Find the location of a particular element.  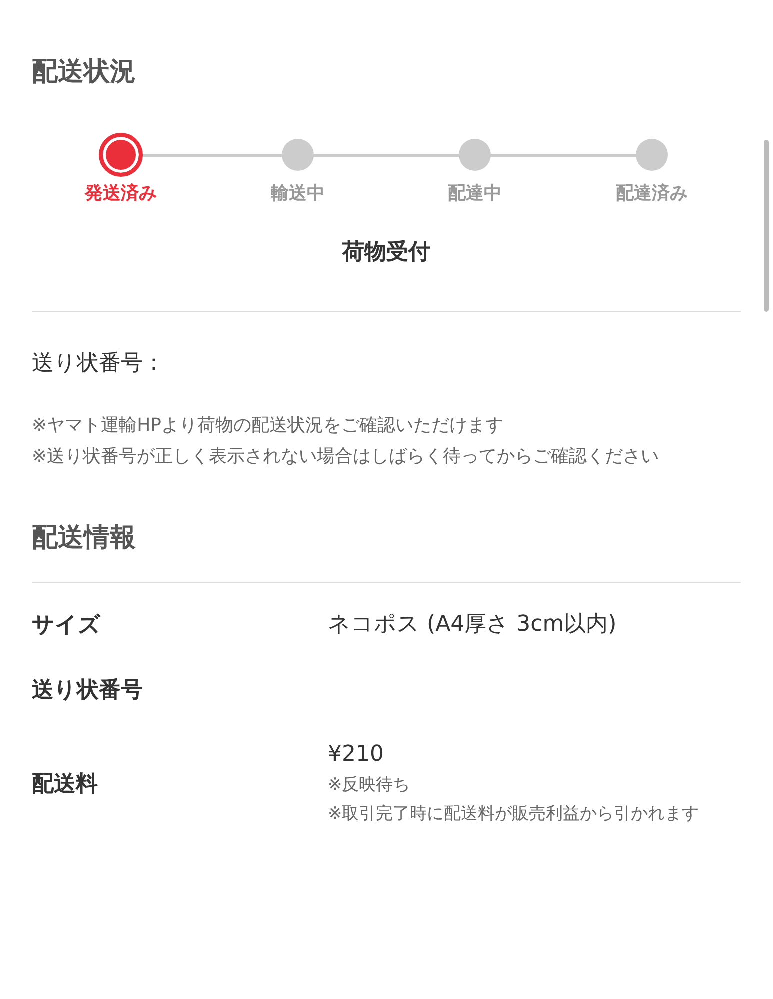

row-label: 送り状番号 is located at coordinates (88, 691).